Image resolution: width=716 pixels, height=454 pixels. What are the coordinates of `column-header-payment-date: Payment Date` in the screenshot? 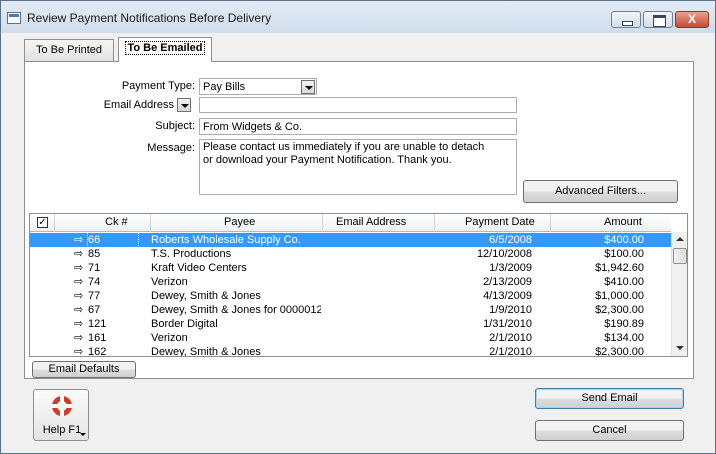 It's located at (500, 222).